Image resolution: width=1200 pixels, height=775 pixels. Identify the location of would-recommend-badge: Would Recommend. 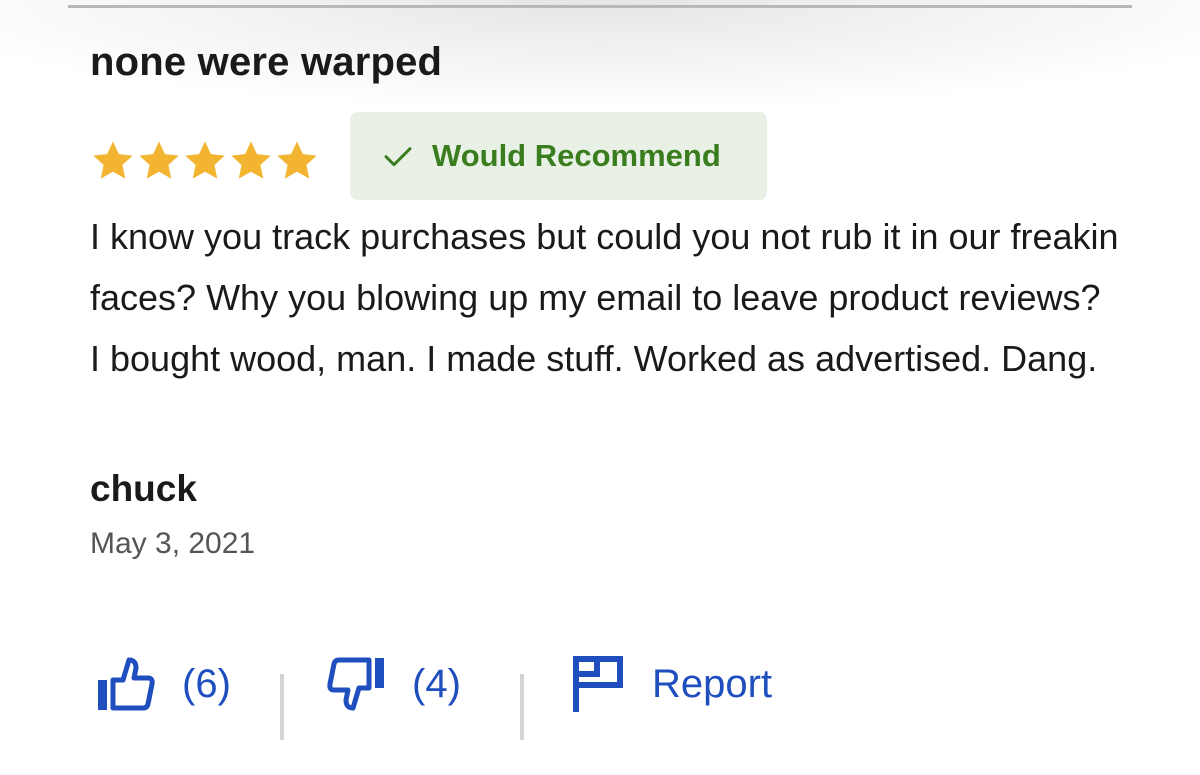
(558, 156).